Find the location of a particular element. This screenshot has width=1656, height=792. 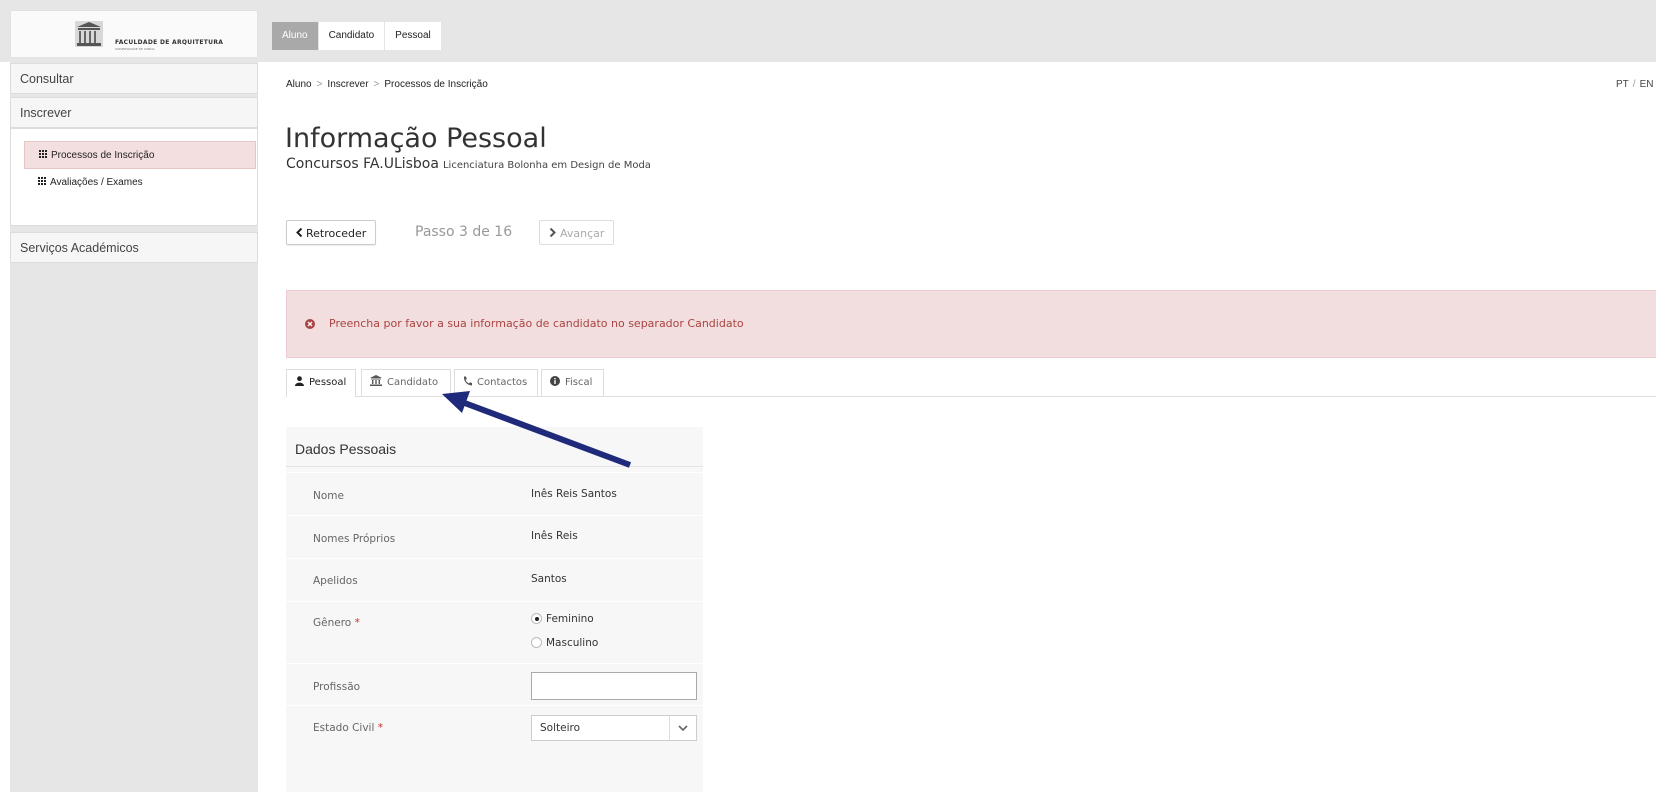

lang-pt: PT is located at coordinates (1622, 84).